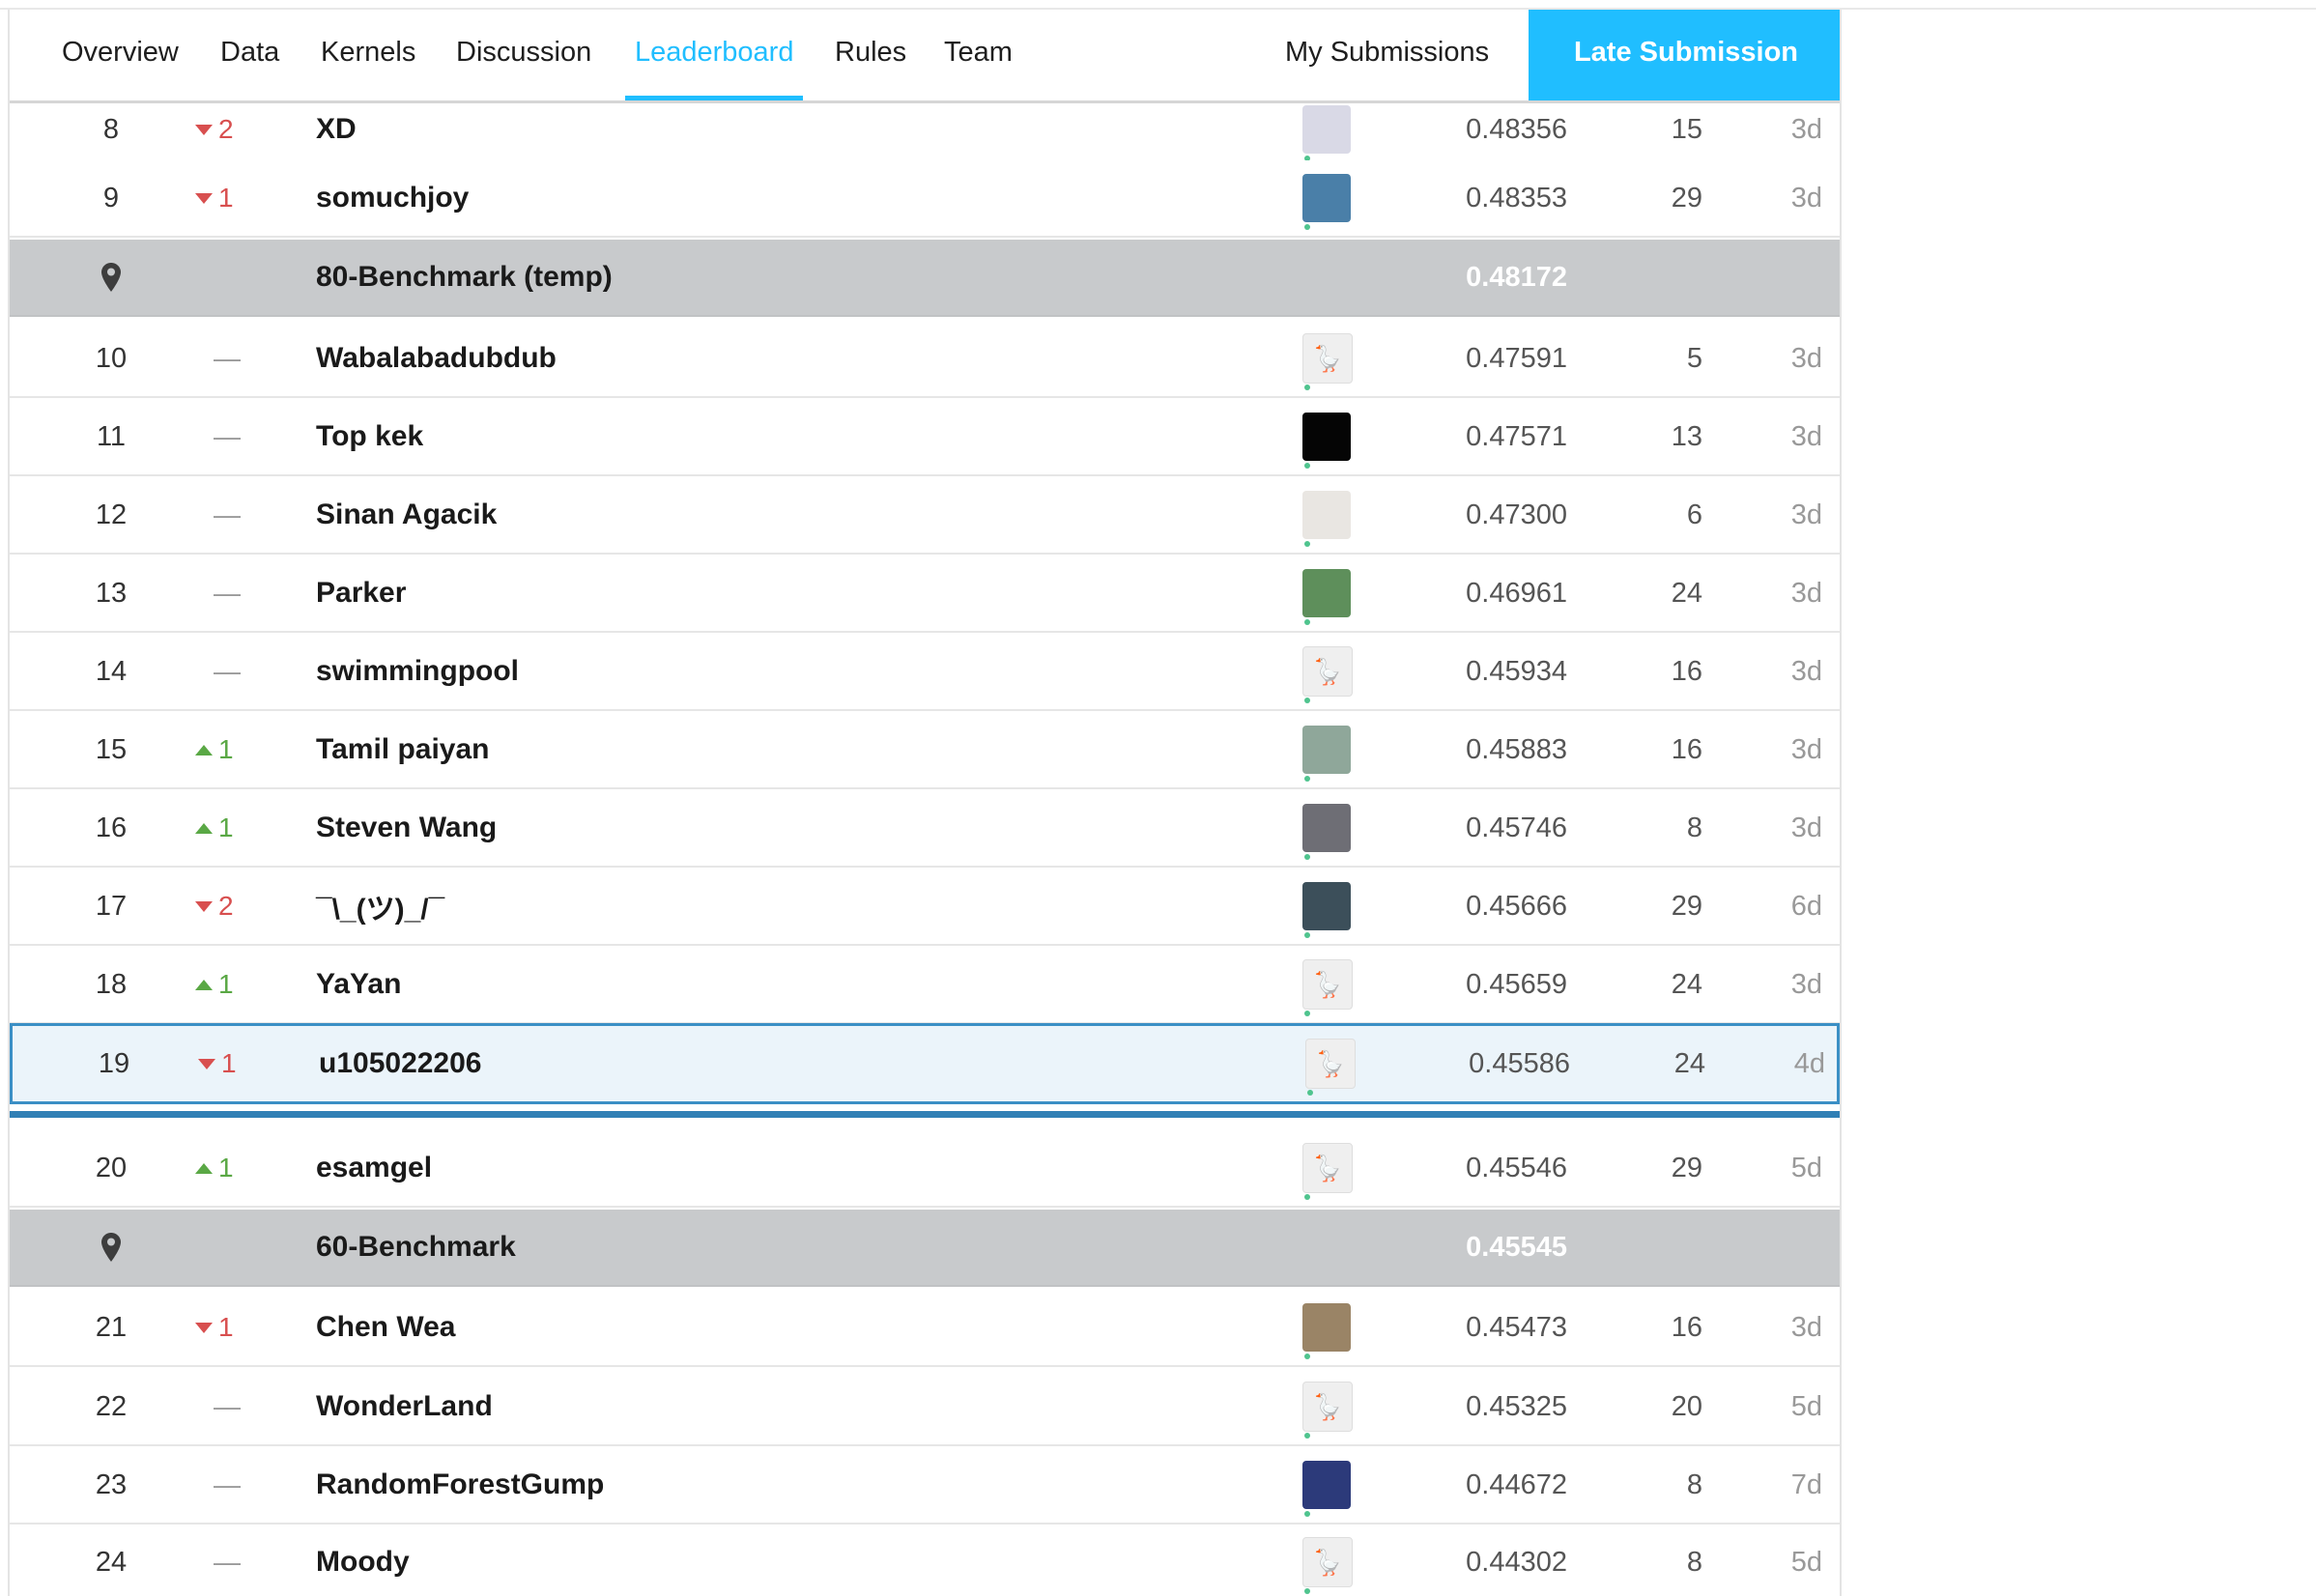  What do you see at coordinates (1806, 514) in the screenshot?
I see `last-submission: 3d` at bounding box center [1806, 514].